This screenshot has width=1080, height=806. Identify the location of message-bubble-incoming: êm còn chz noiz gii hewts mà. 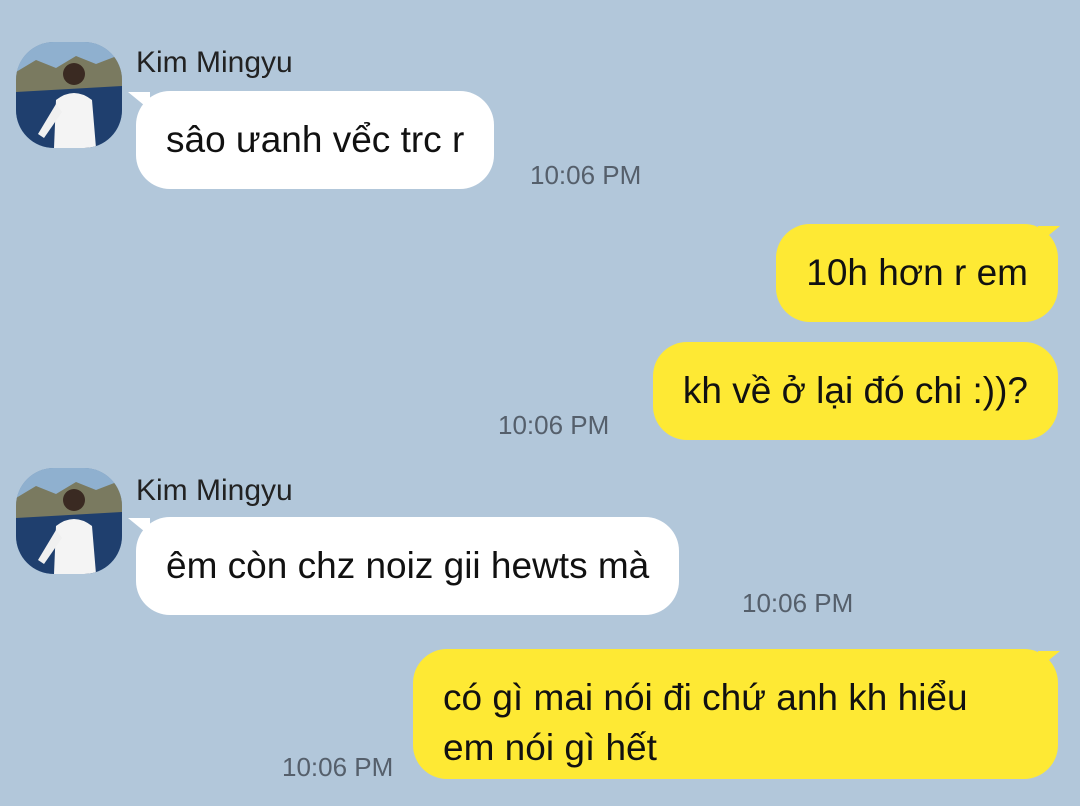
(408, 566).